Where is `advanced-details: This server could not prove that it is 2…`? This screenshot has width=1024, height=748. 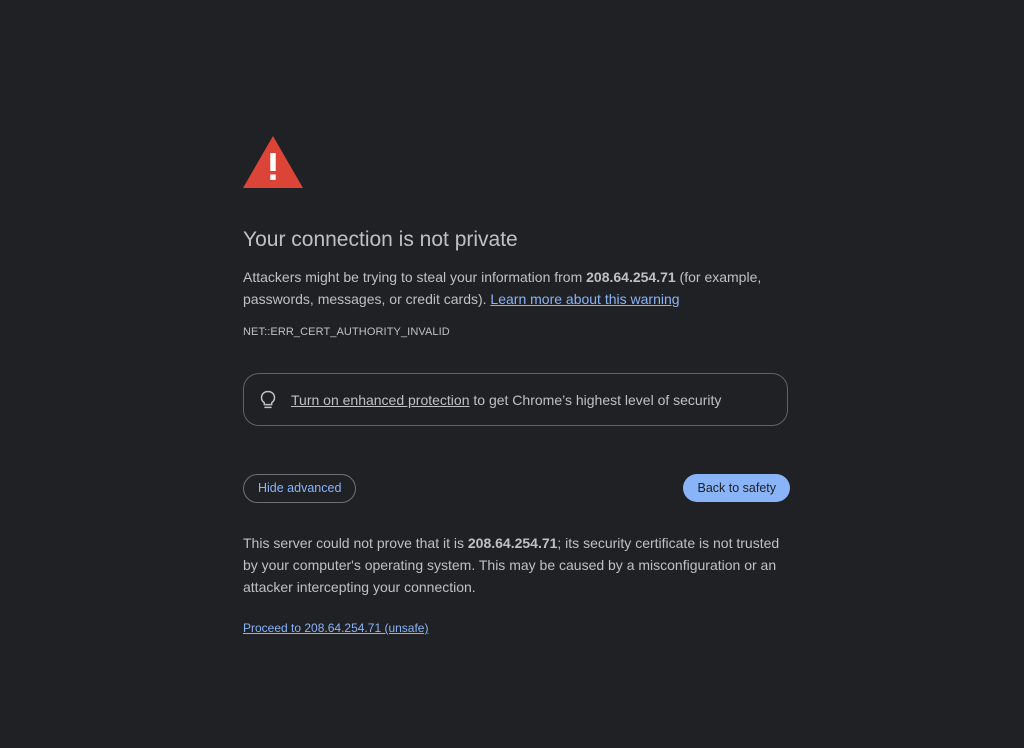
advanced-details: This server could not prove that it is 2… is located at coordinates (516, 565).